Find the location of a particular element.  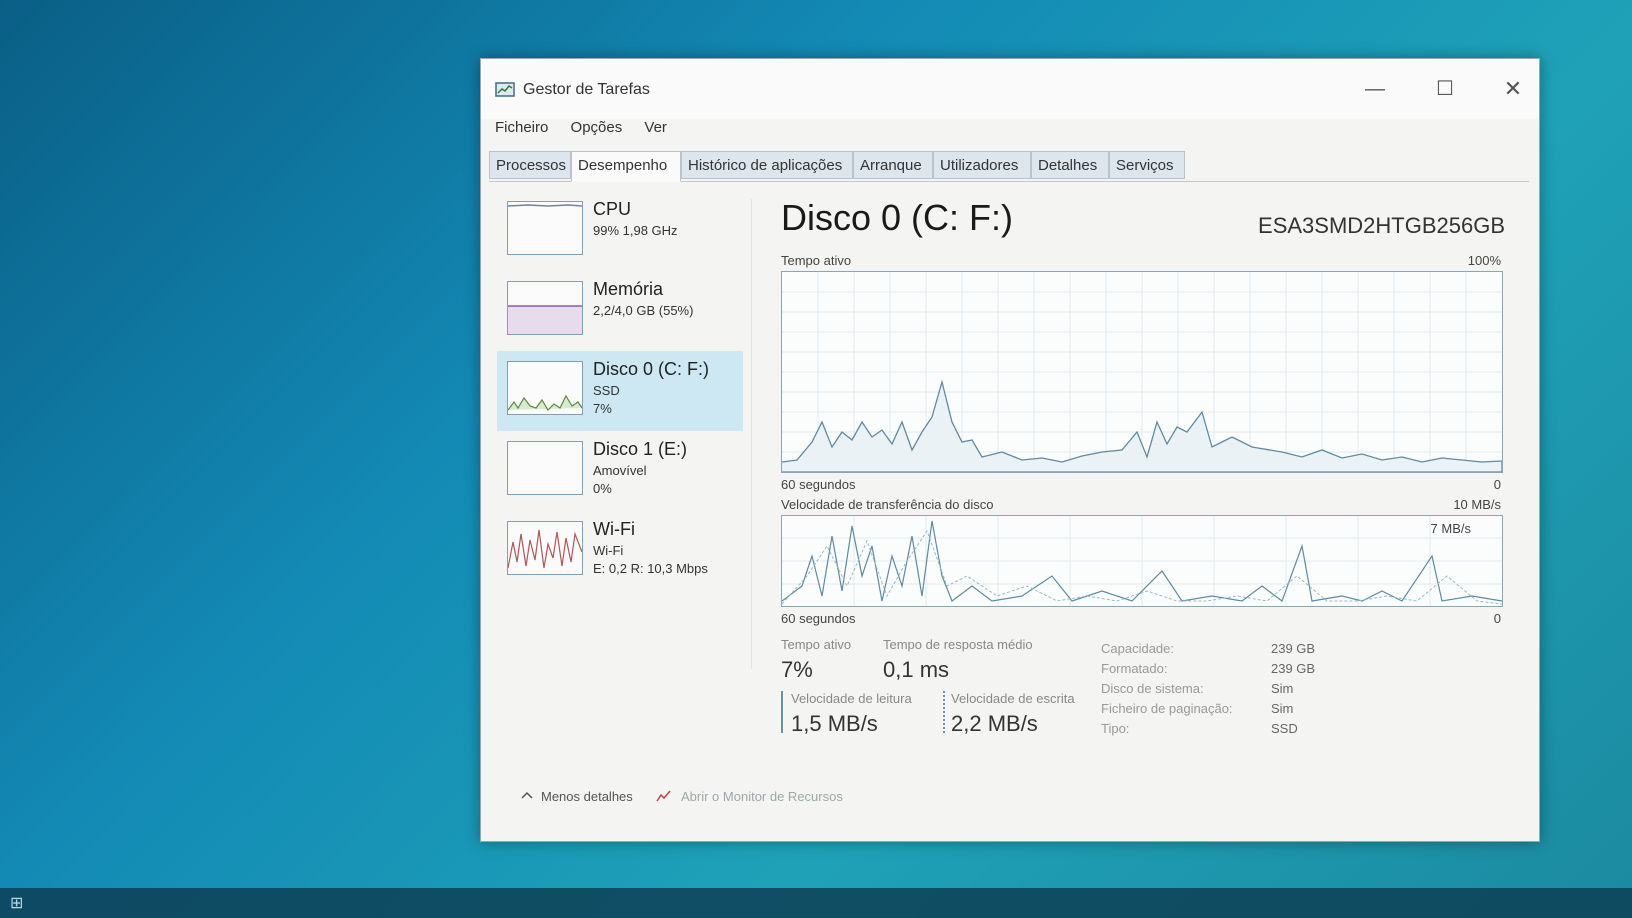

tab-utilizadores: Utilizadores is located at coordinates (982, 165).